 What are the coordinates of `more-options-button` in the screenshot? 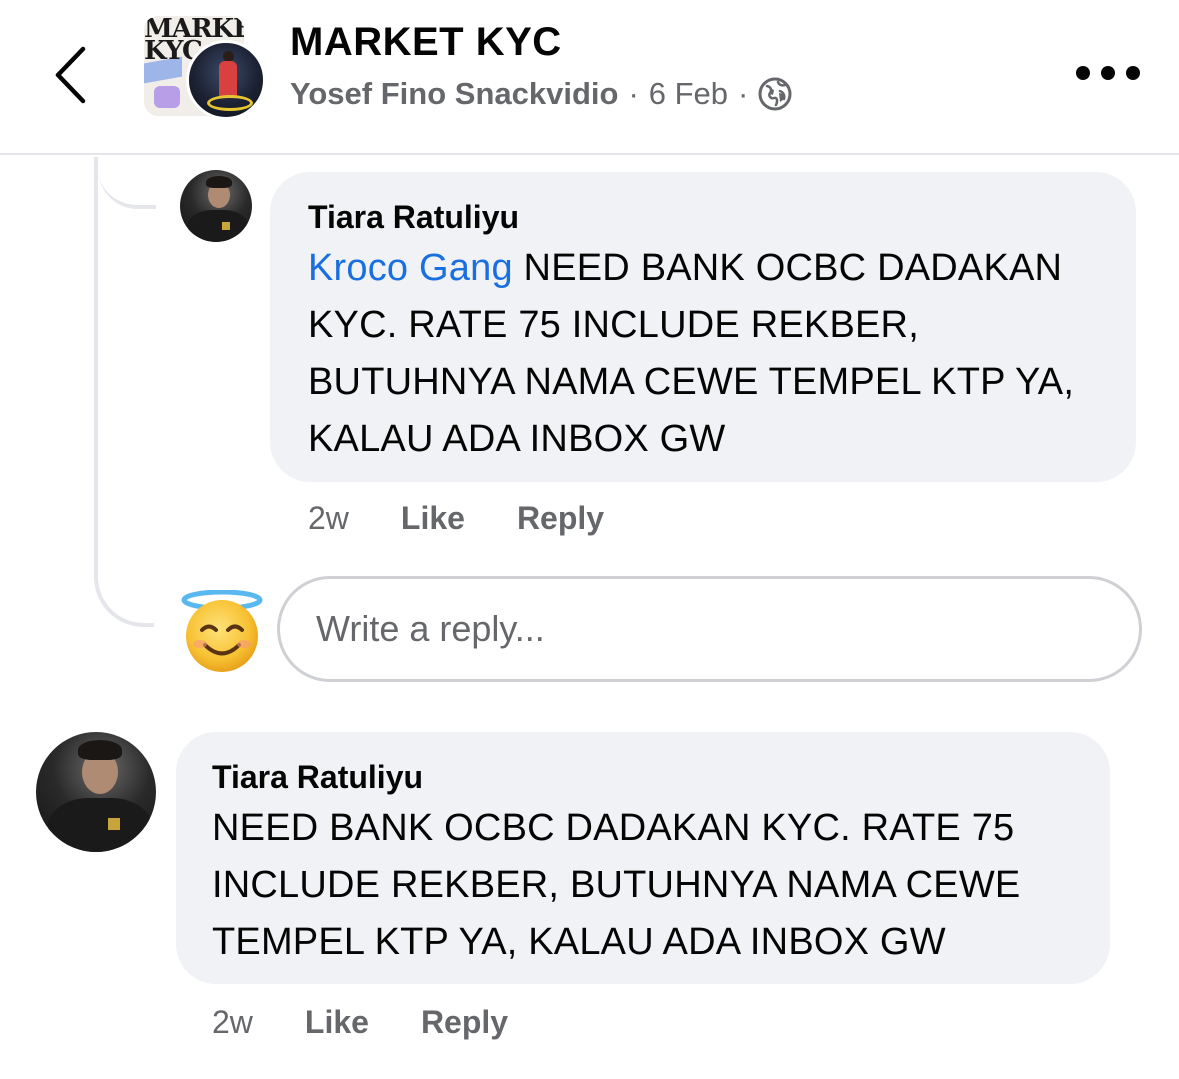 It's located at (1108, 73).